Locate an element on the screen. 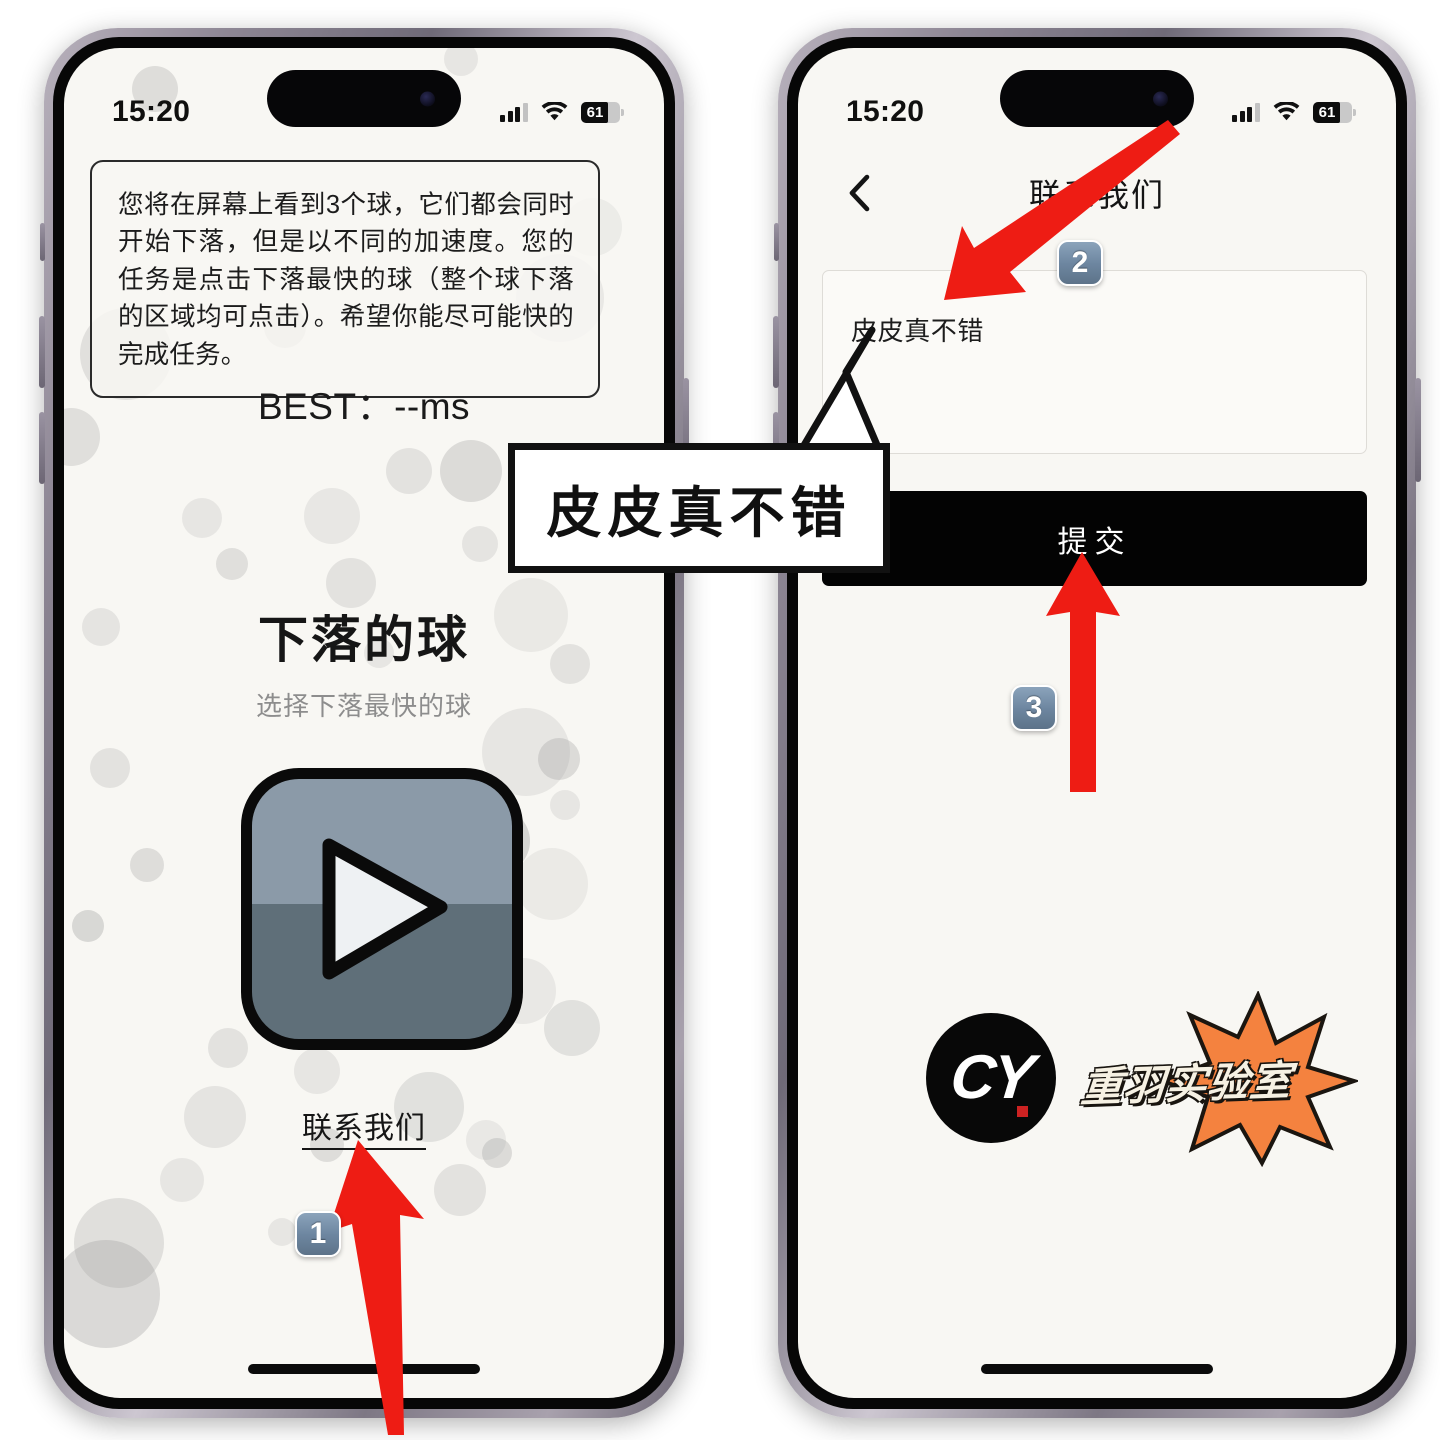  power-button-left is located at coordinates (686, 430).